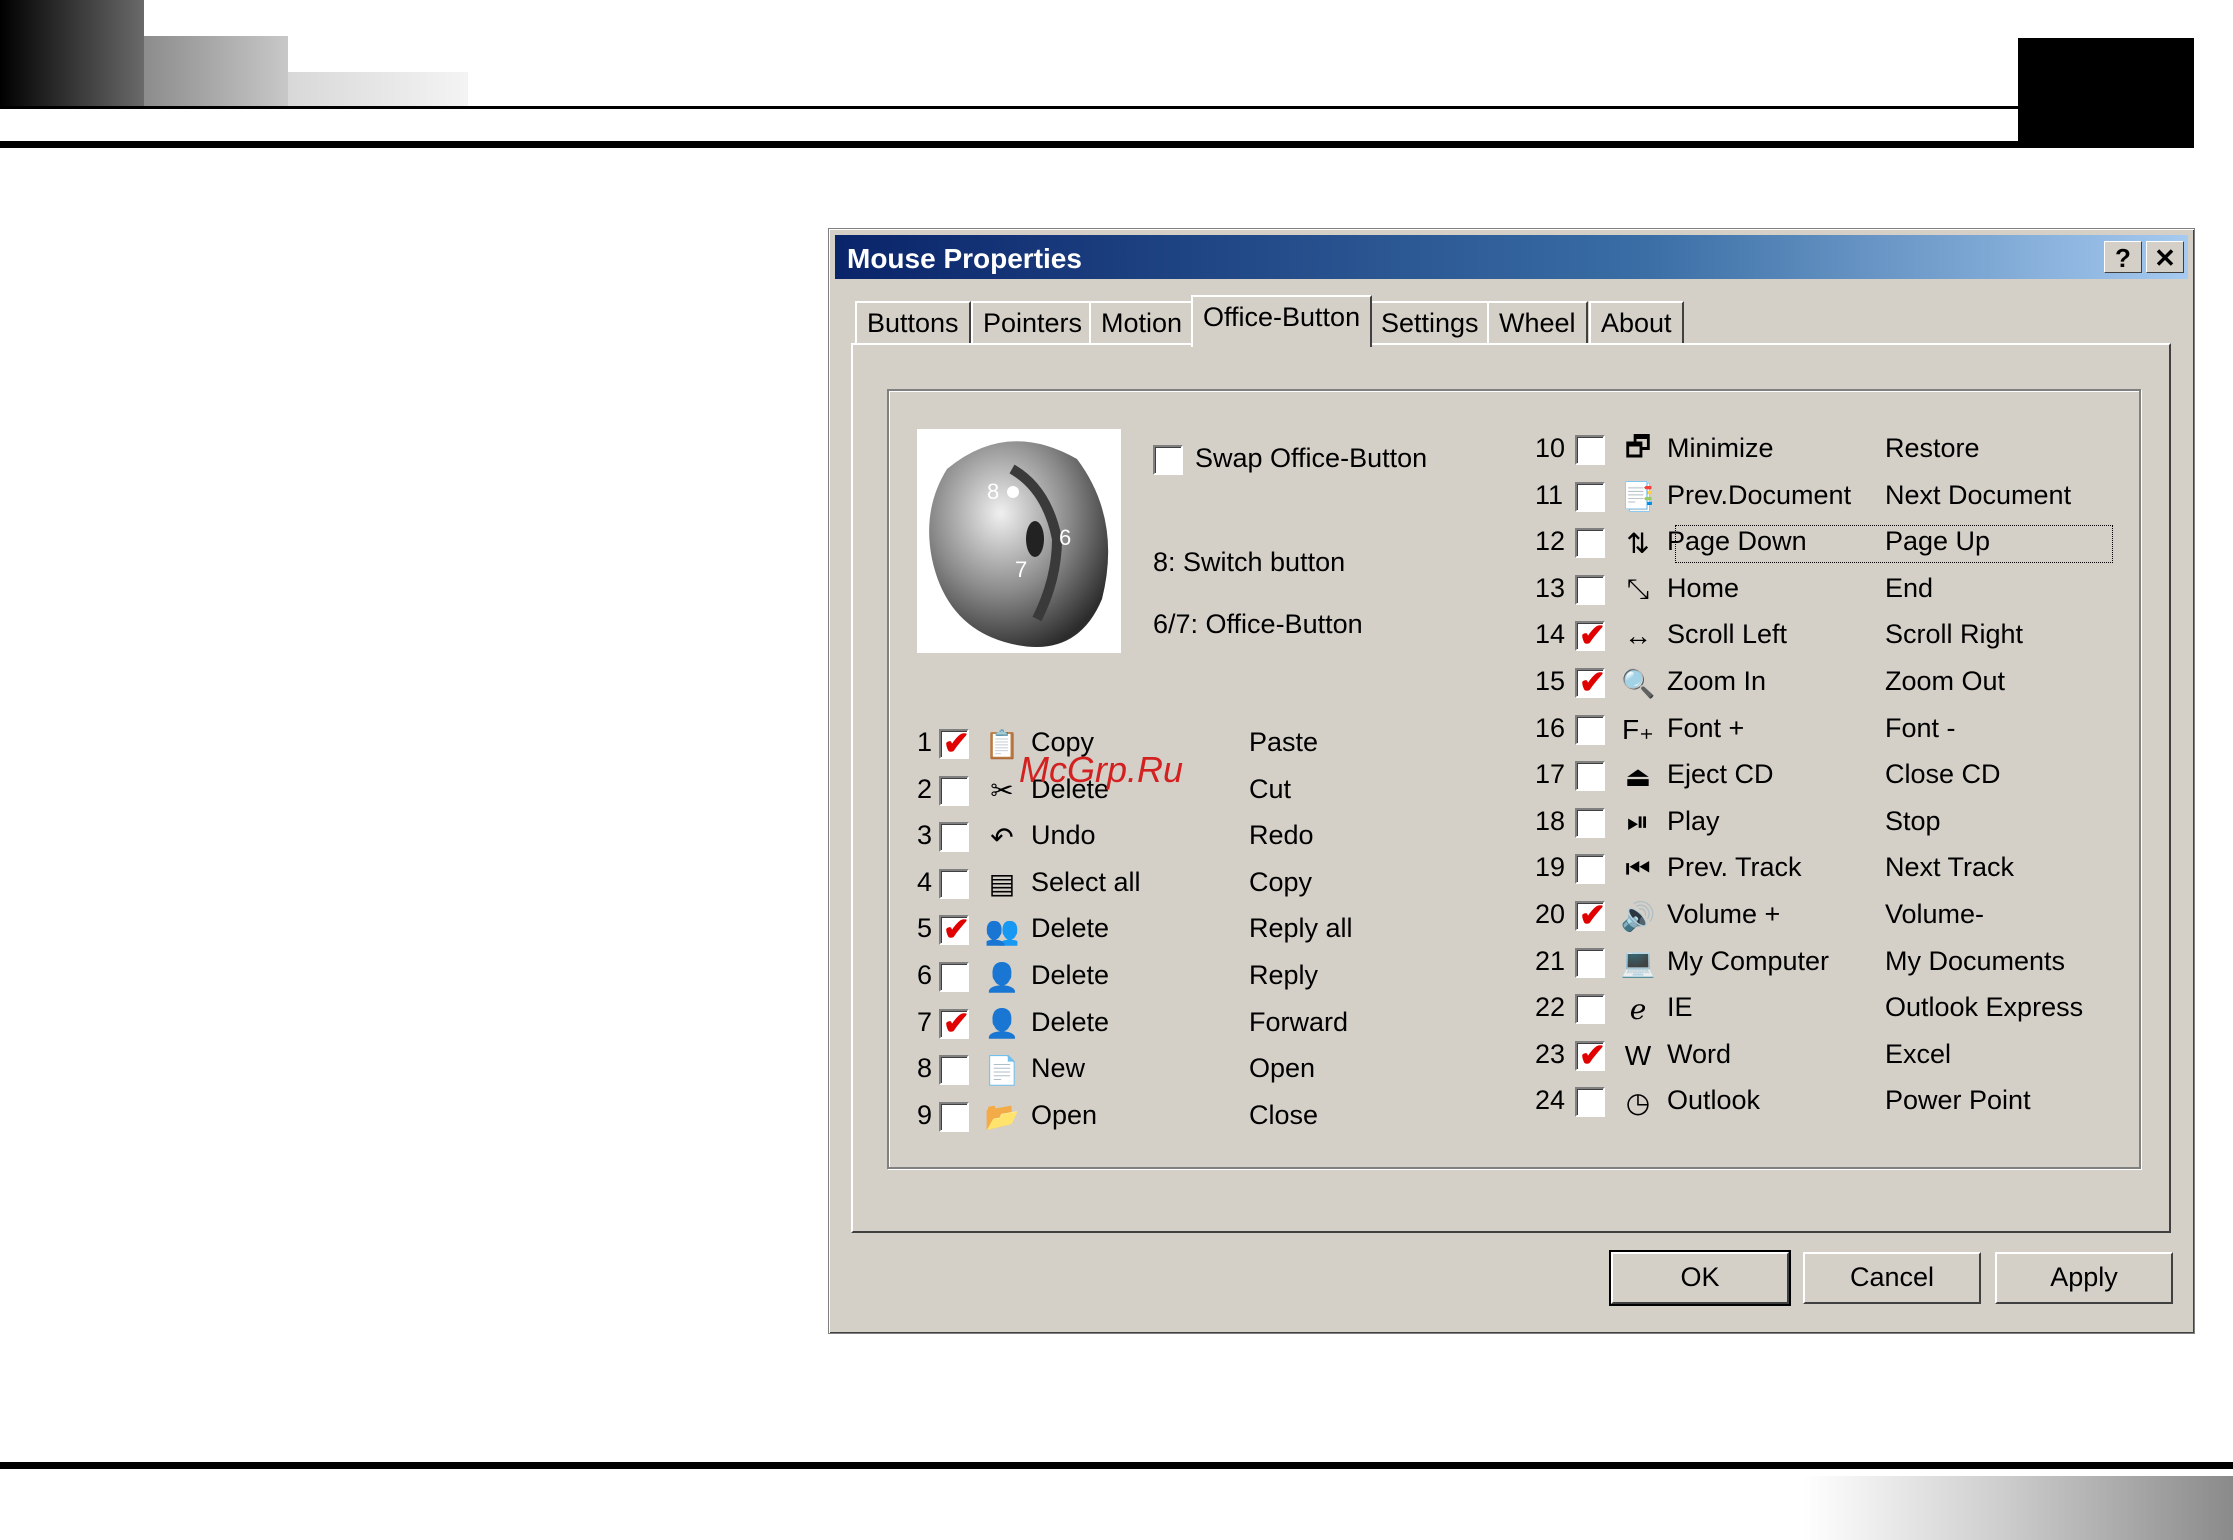 This screenshot has width=2233, height=1540. I want to click on help-button: ?, so click(2123, 257).